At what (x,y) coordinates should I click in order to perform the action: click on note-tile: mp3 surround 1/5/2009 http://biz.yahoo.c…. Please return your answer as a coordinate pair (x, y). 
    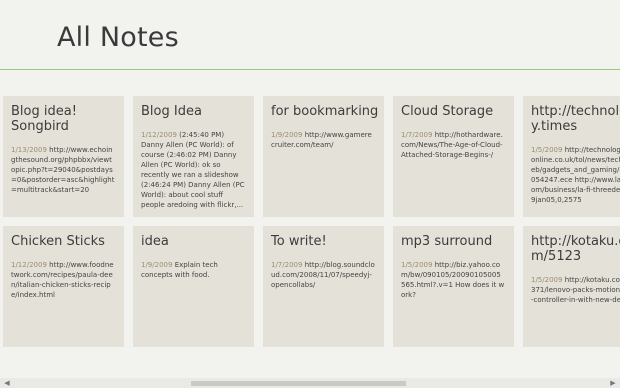
    Looking at the image, I should click on (453, 286).